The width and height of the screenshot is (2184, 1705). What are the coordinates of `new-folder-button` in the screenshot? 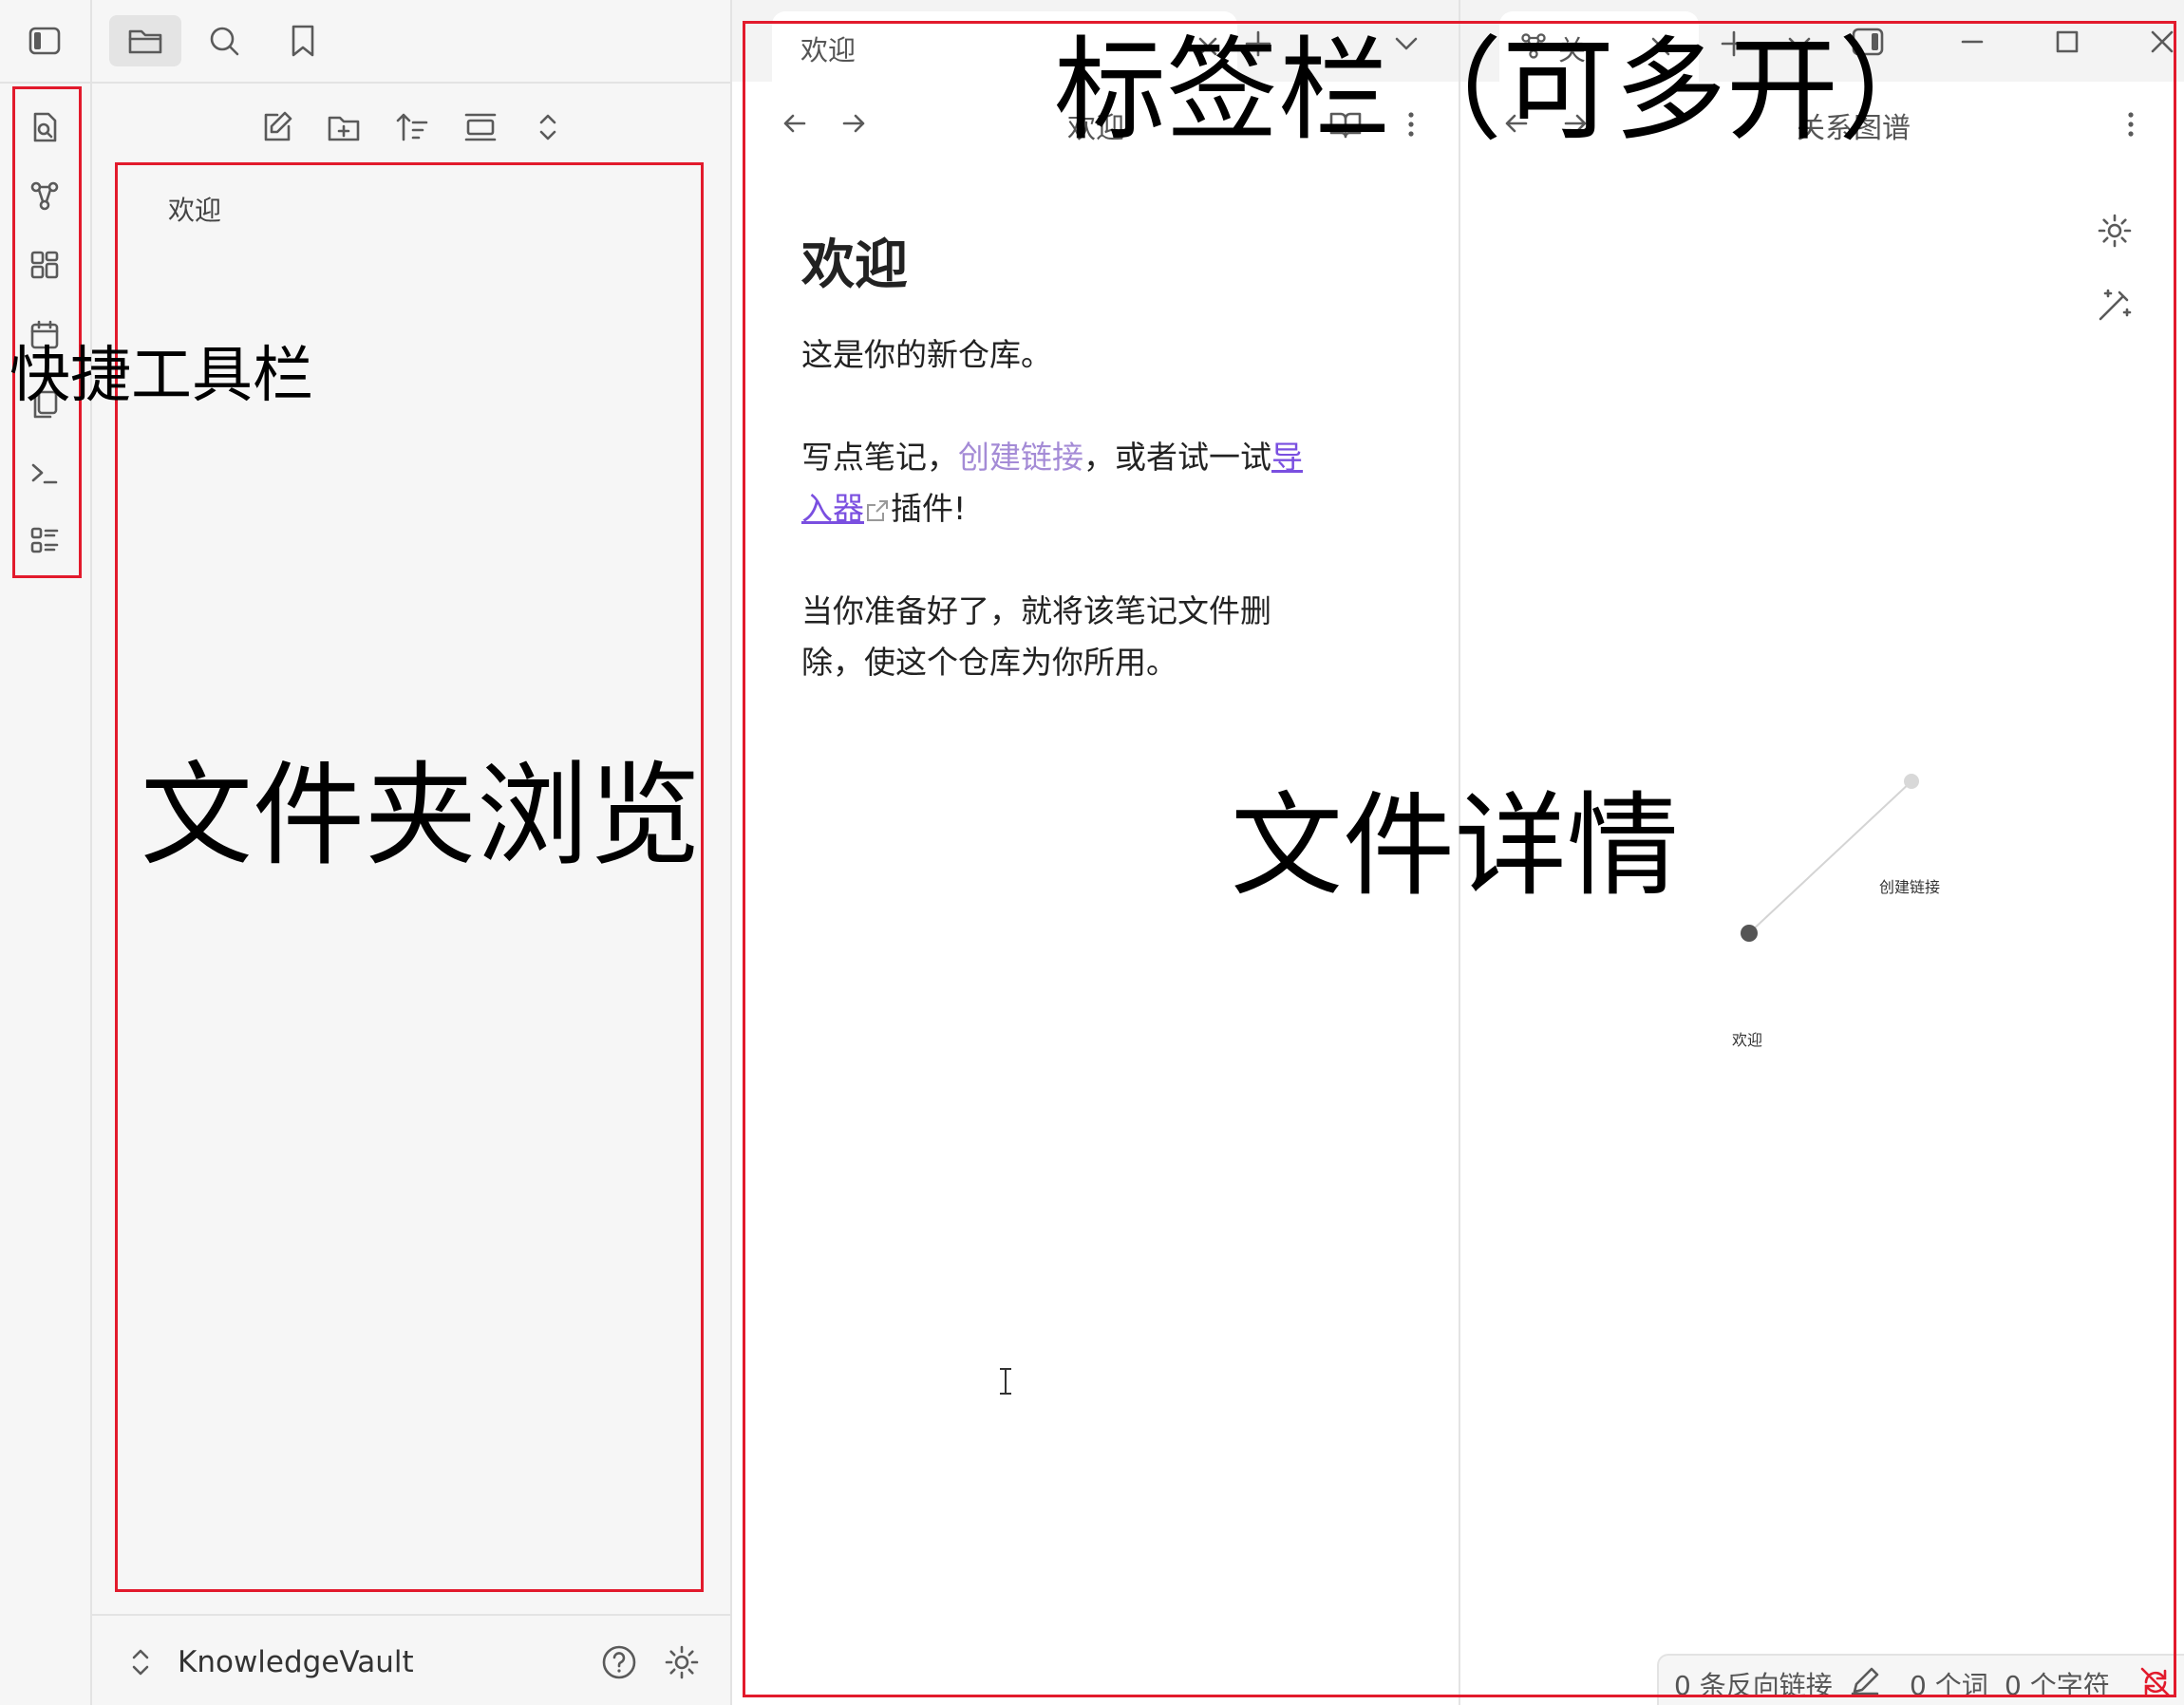 It's located at (344, 127).